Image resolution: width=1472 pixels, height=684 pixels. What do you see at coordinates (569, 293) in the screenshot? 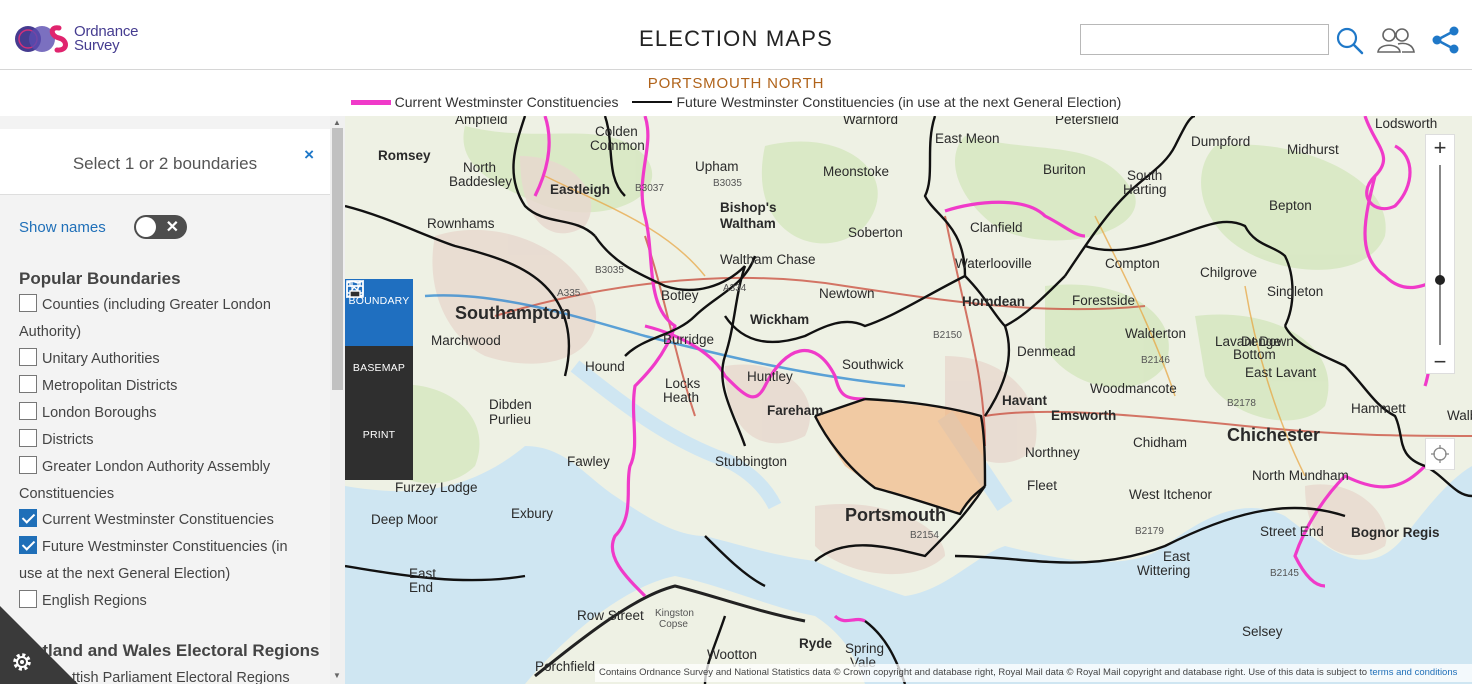
I see `svg-text: A335` at bounding box center [569, 293].